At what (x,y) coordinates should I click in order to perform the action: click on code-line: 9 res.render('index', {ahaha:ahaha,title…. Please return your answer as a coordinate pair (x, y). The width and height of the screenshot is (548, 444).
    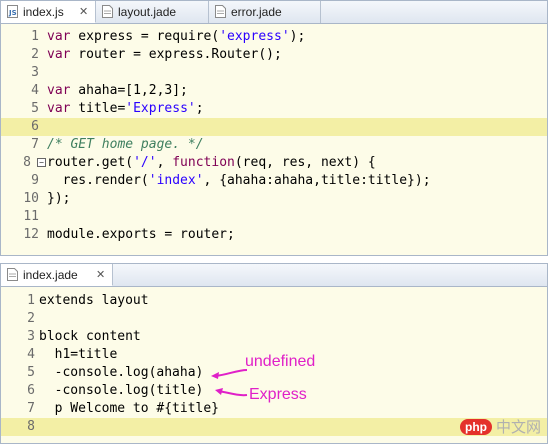
    Looking at the image, I should click on (274, 181).